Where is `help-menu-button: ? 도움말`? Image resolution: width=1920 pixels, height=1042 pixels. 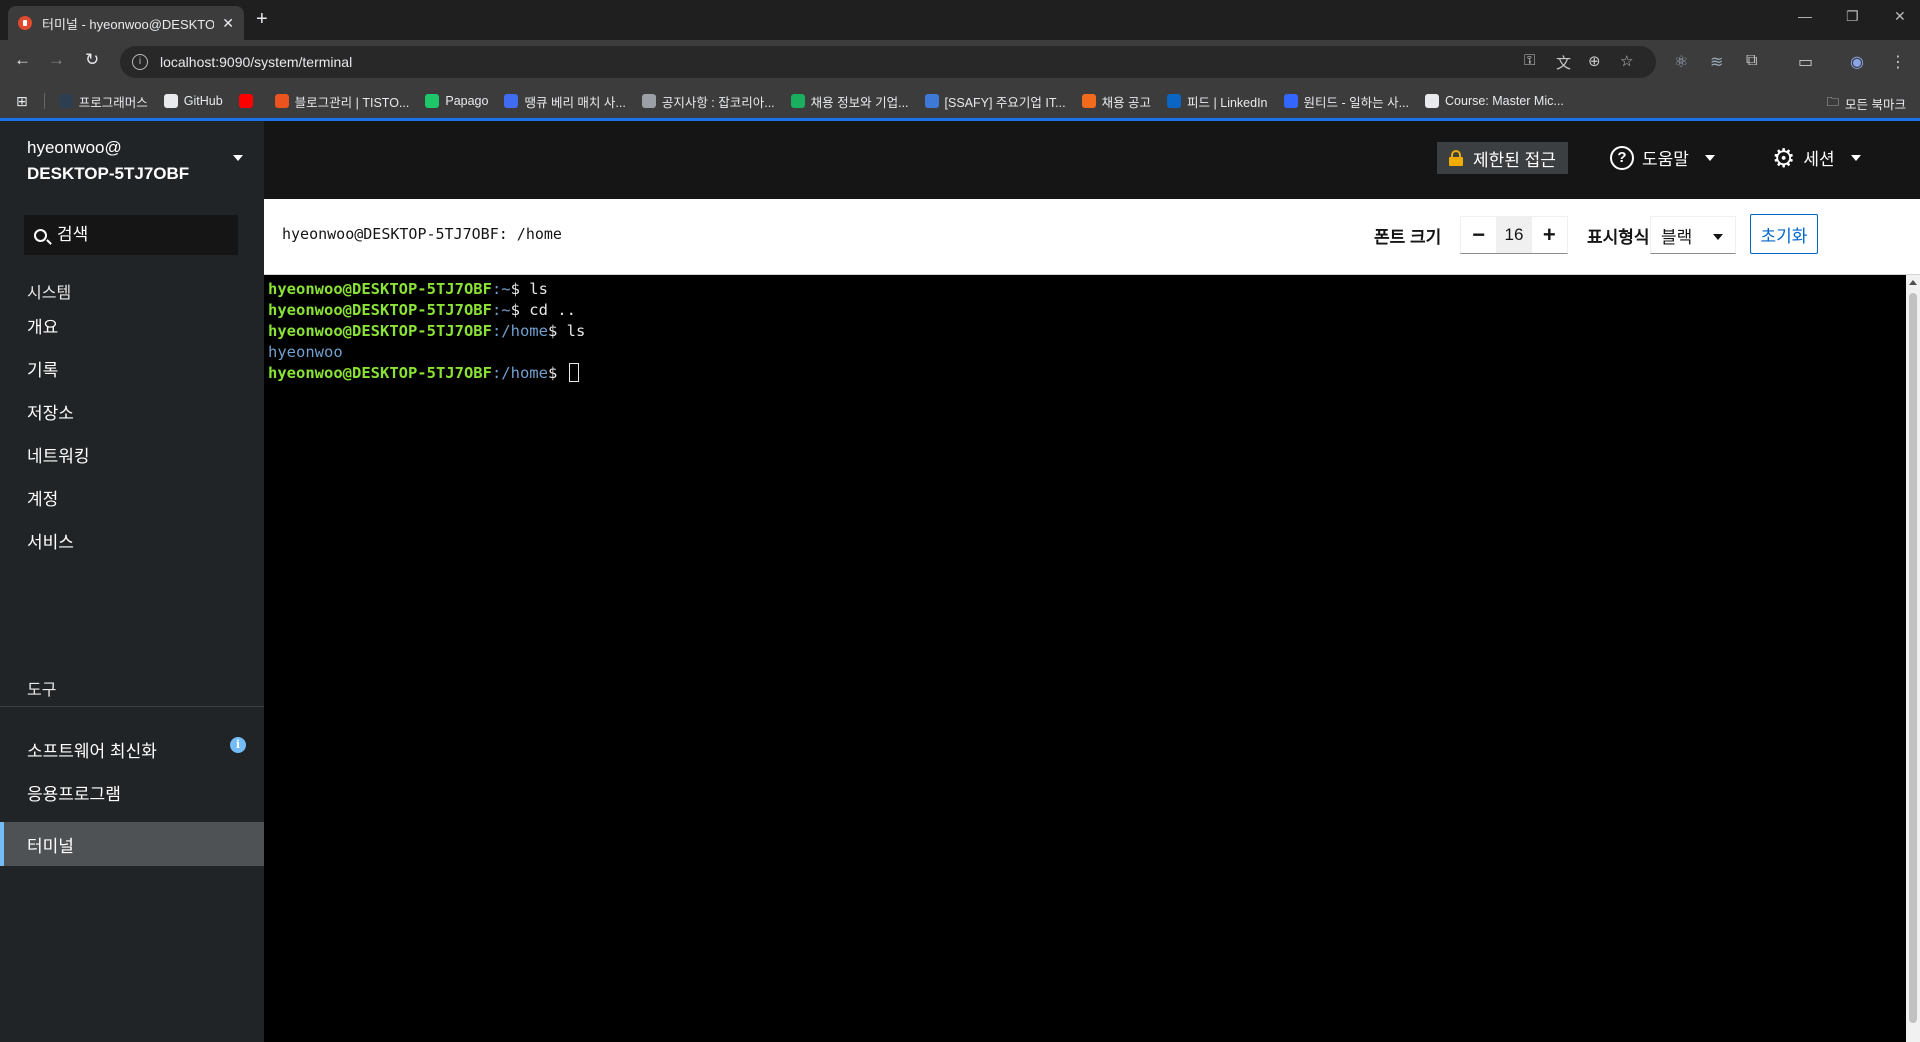
help-menu-button: ? 도움말 is located at coordinates (1662, 157).